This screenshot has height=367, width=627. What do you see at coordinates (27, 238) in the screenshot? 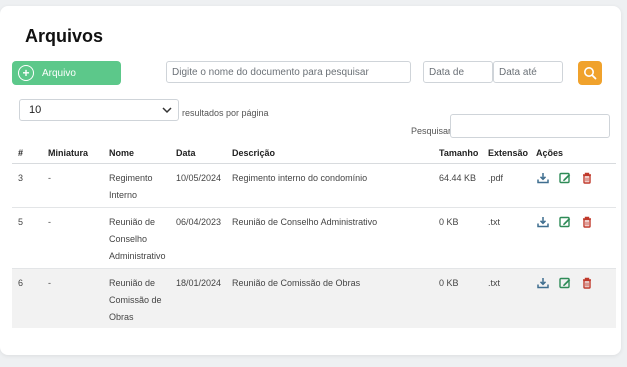
I see `cell-id: 5` at bounding box center [27, 238].